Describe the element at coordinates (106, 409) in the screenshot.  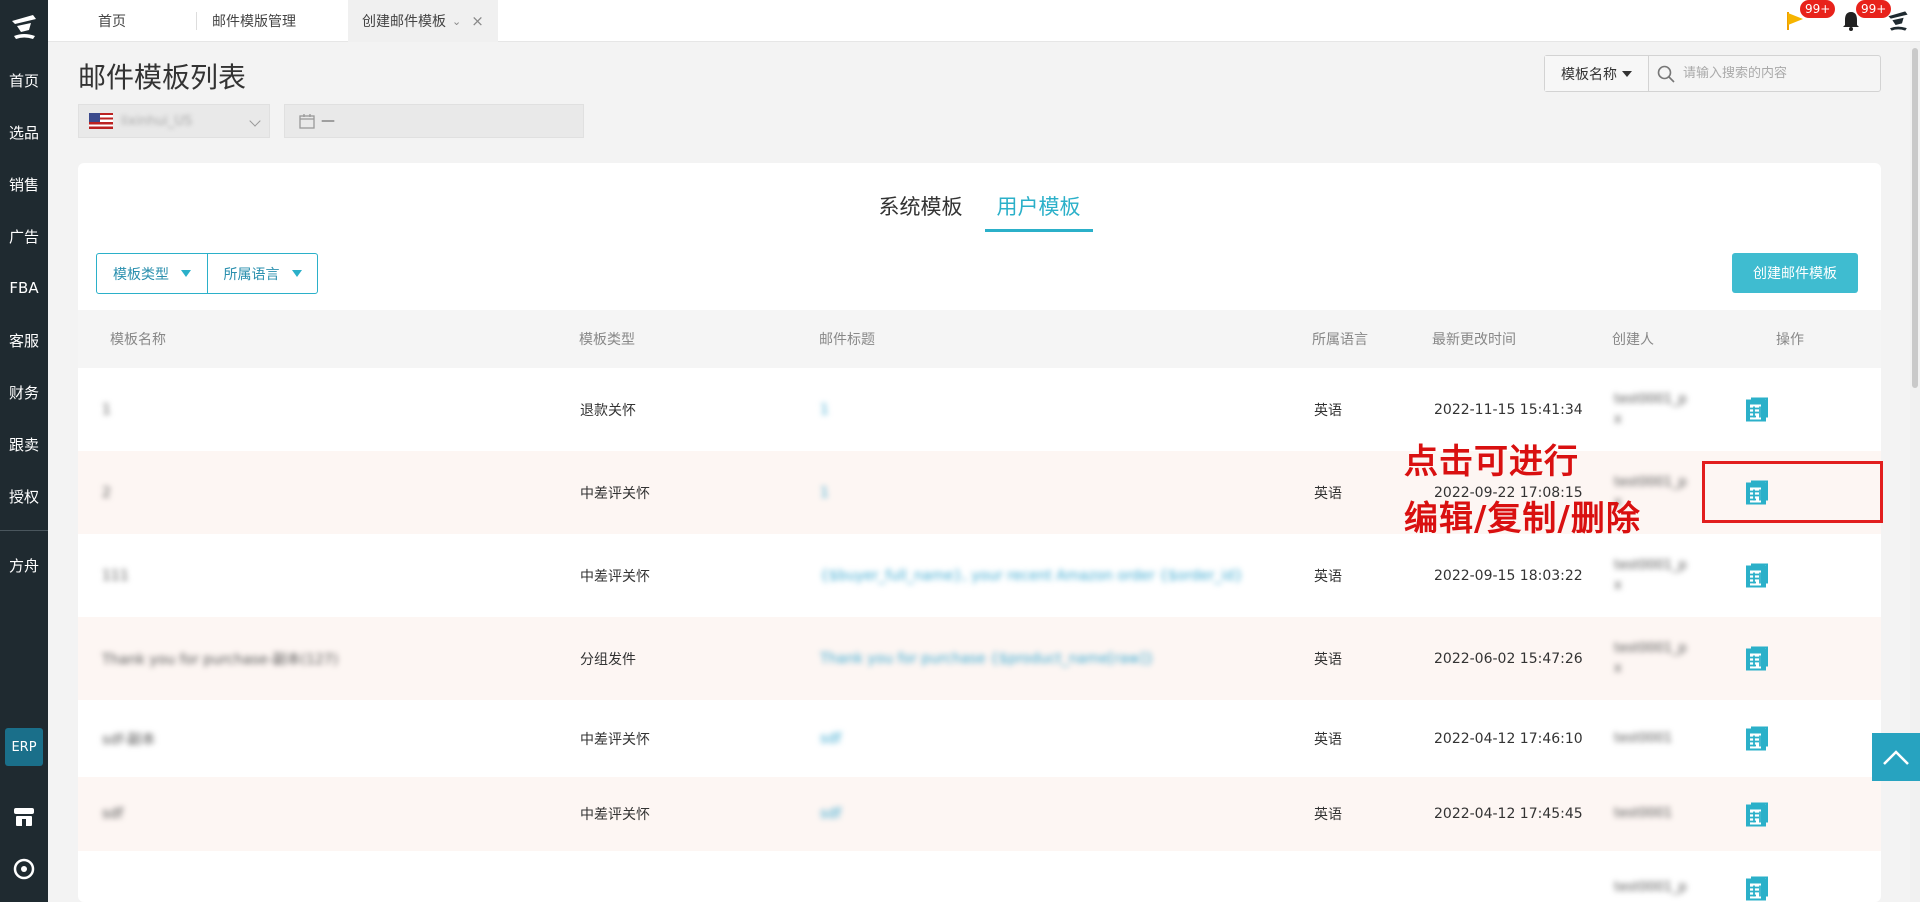
I see `template-name-cell: 1` at that location.